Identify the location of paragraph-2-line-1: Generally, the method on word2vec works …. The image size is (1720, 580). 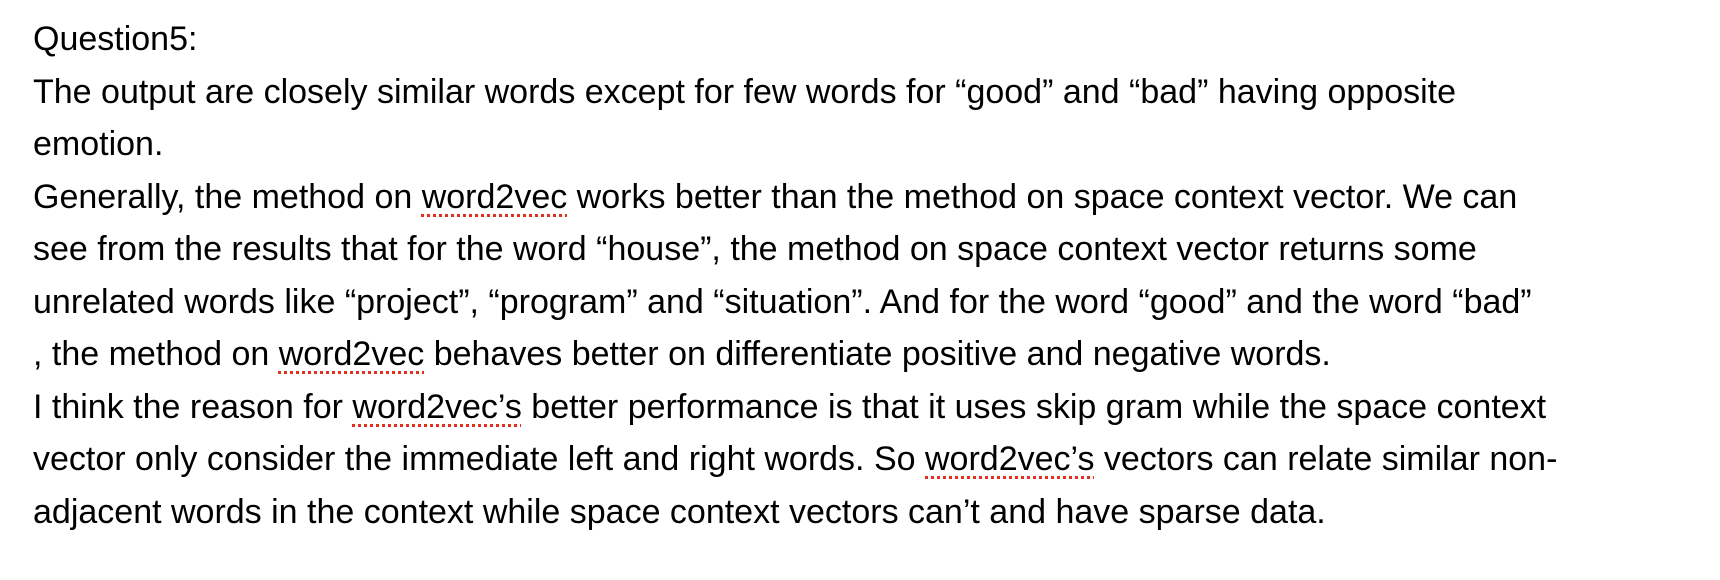
(868, 197).